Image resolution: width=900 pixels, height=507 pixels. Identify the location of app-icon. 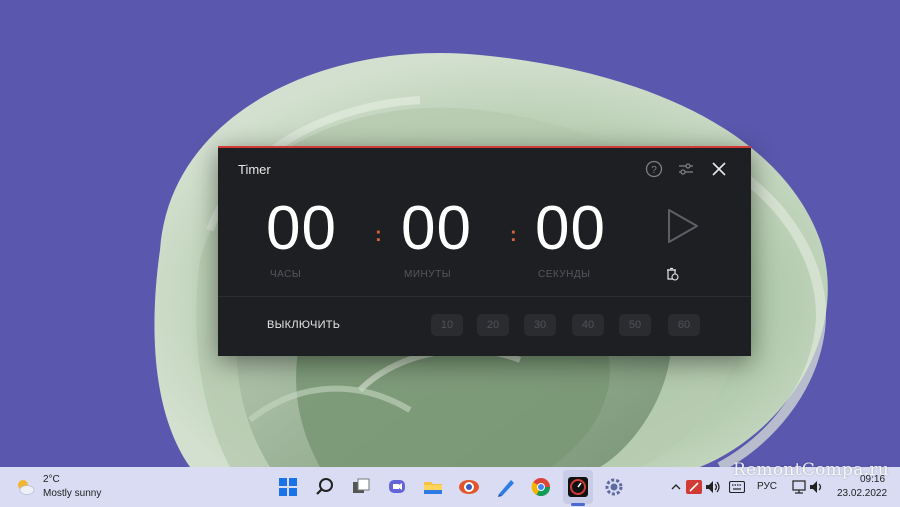
(469, 487).